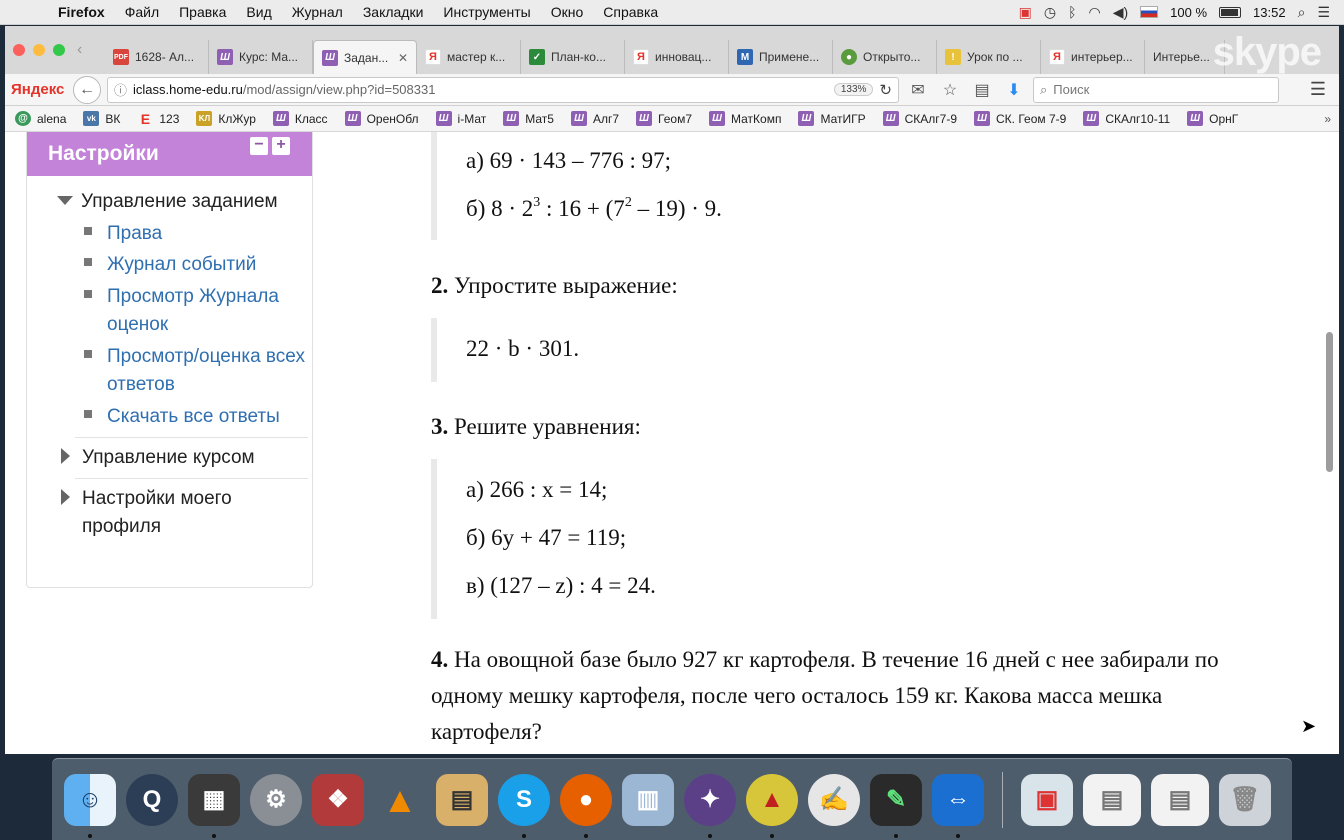 The height and width of the screenshot is (840, 1344). Describe the element at coordinates (745, 118) in the screenshot. I see `bookmark-item: Ш МатКомп` at that location.